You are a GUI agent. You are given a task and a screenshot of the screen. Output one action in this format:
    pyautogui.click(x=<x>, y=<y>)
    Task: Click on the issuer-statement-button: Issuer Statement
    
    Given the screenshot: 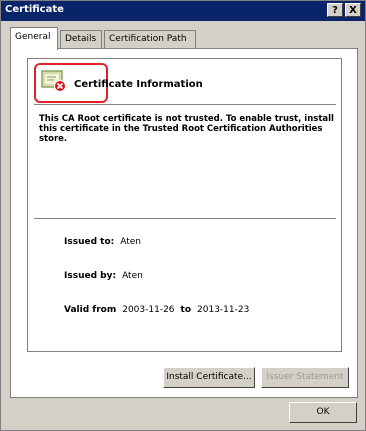 What is the action you would take?
    pyautogui.click(x=305, y=377)
    